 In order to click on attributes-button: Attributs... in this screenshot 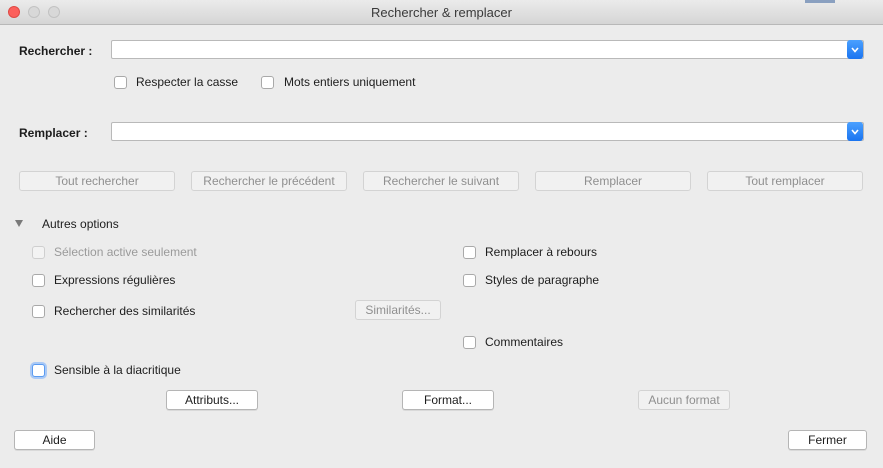, I will do `click(212, 400)`.